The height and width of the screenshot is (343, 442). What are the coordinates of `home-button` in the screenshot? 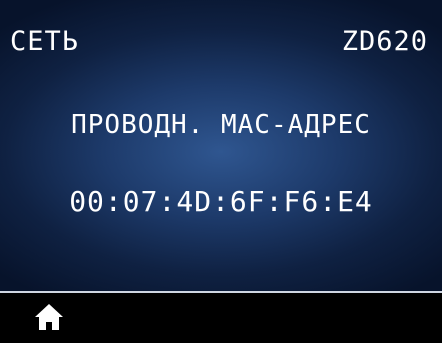 It's located at (49, 317).